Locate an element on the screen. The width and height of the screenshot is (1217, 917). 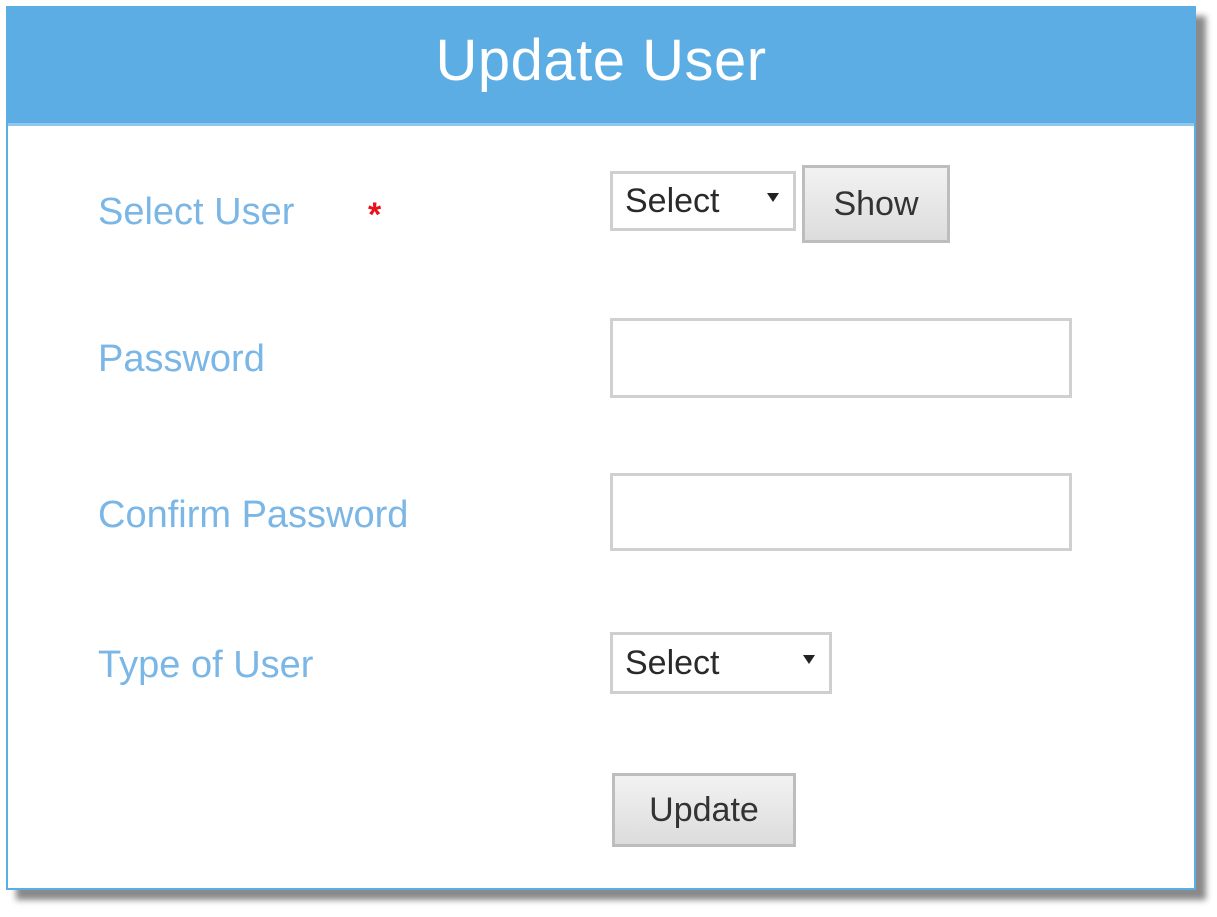
confirm-password-input is located at coordinates (841, 512).